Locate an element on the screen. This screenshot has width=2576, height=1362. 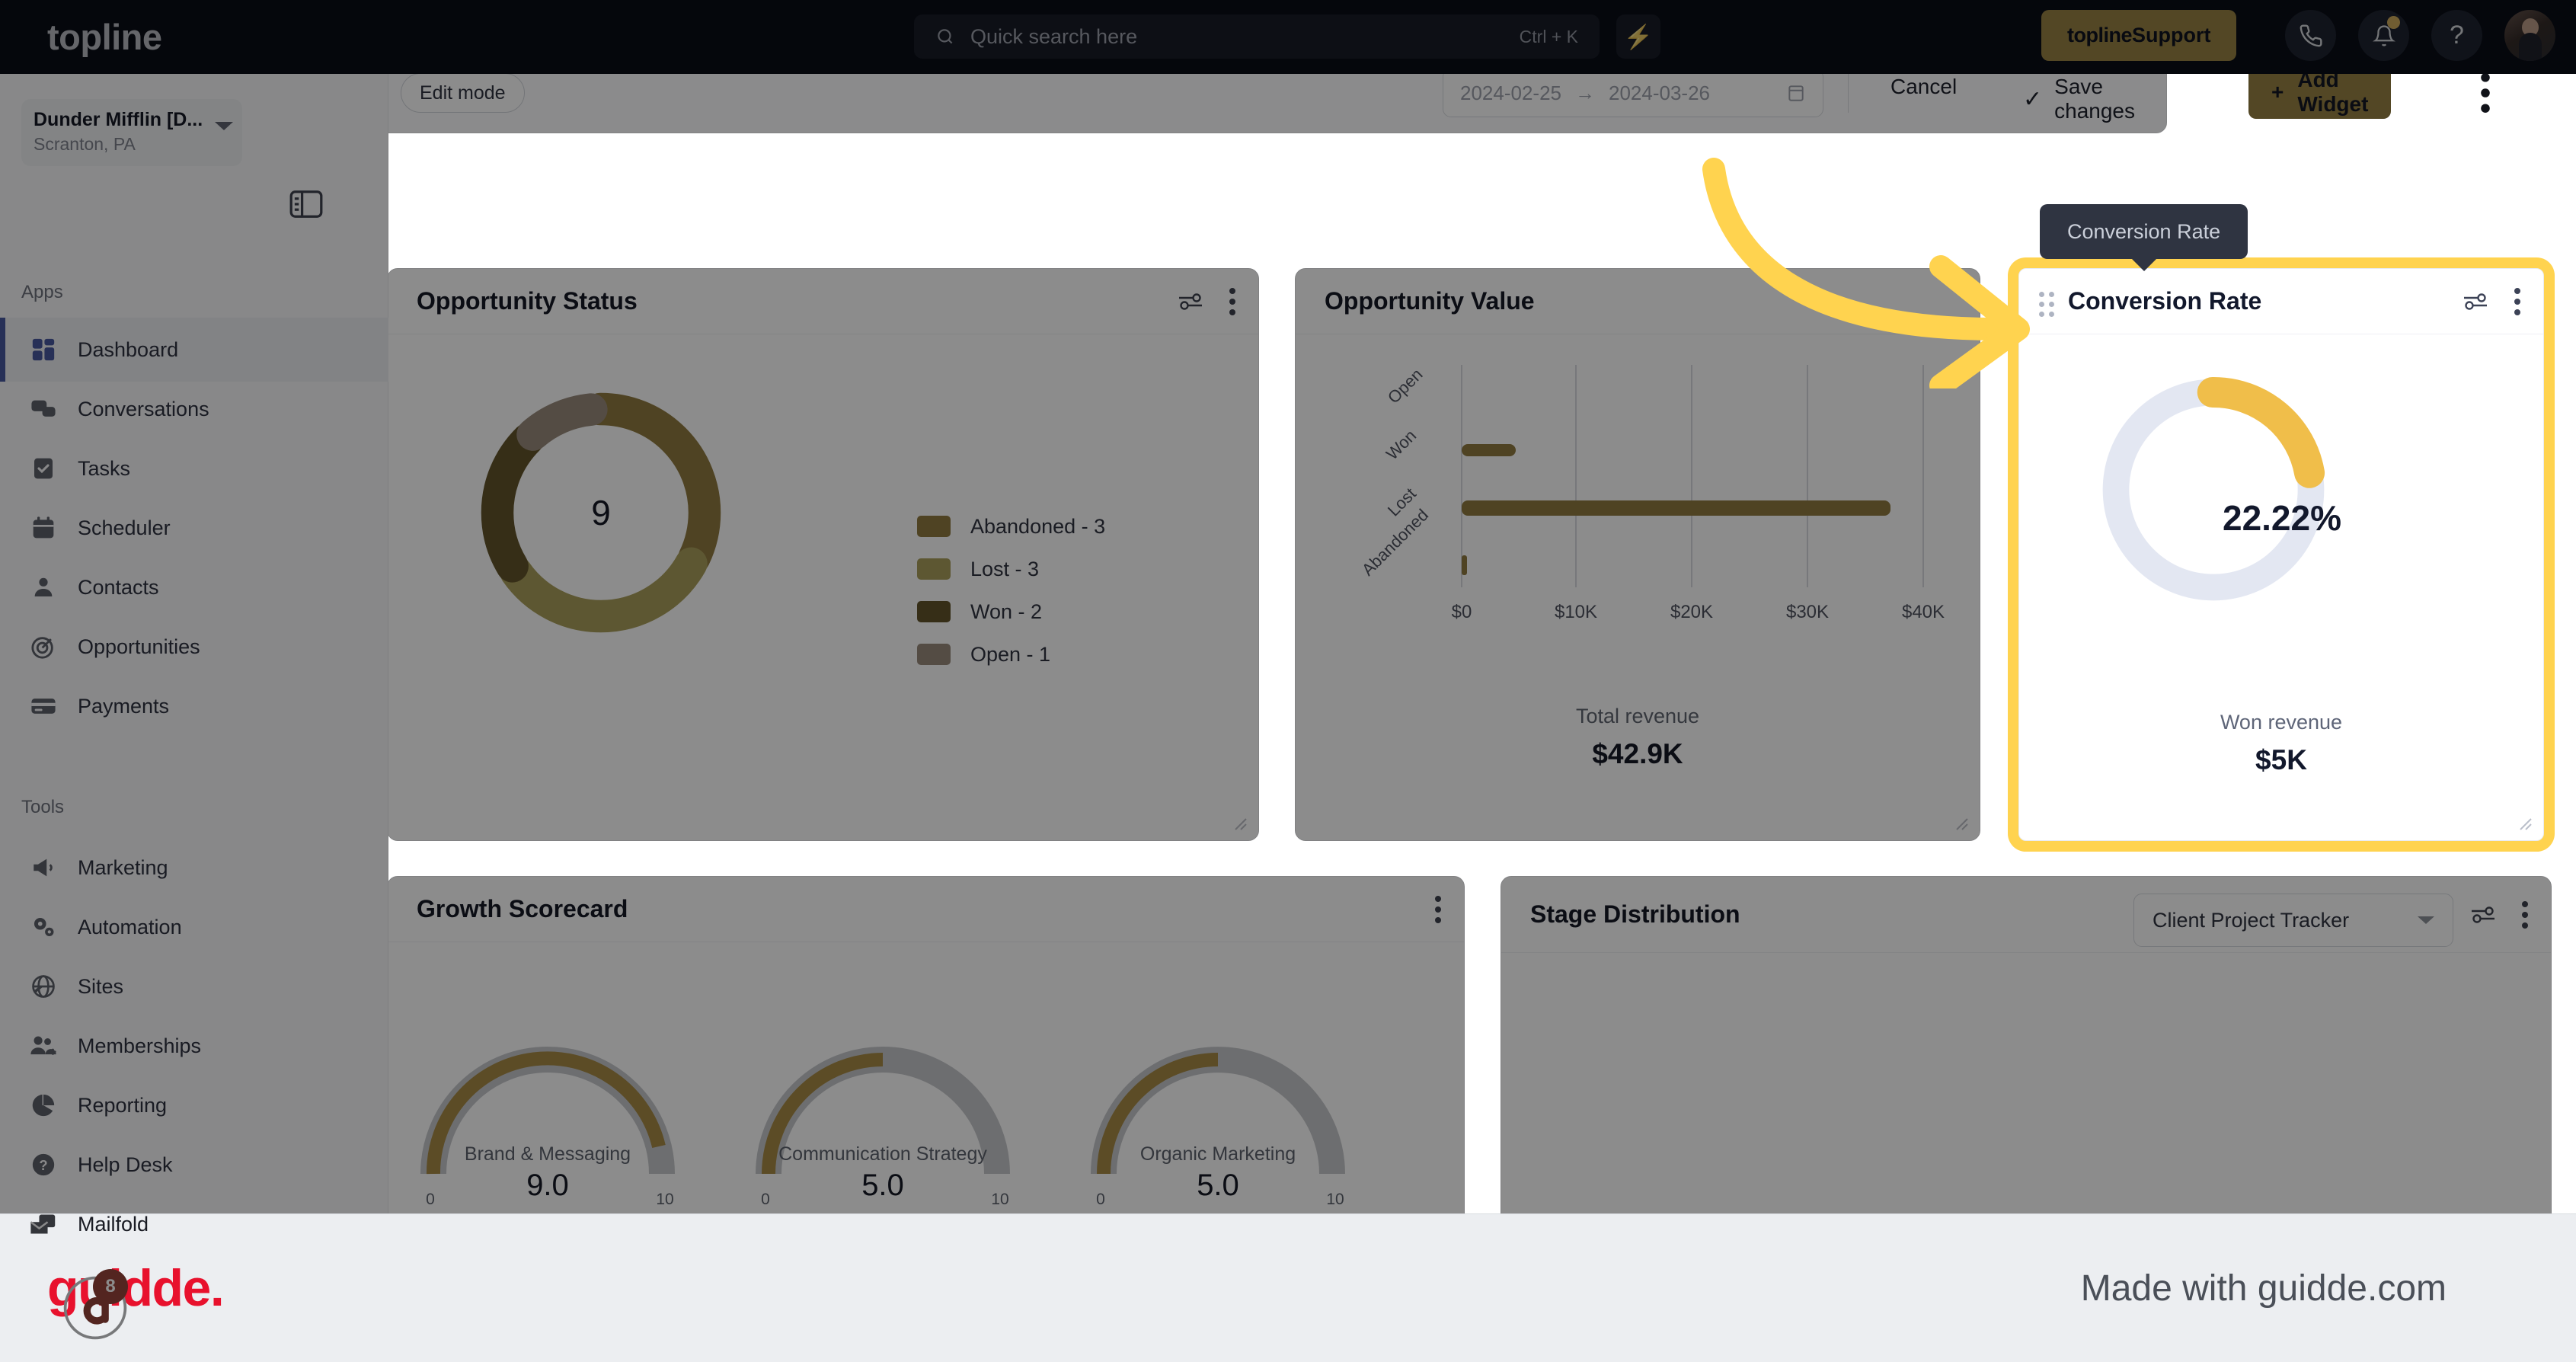
phone-icon is located at coordinates (2311, 35).